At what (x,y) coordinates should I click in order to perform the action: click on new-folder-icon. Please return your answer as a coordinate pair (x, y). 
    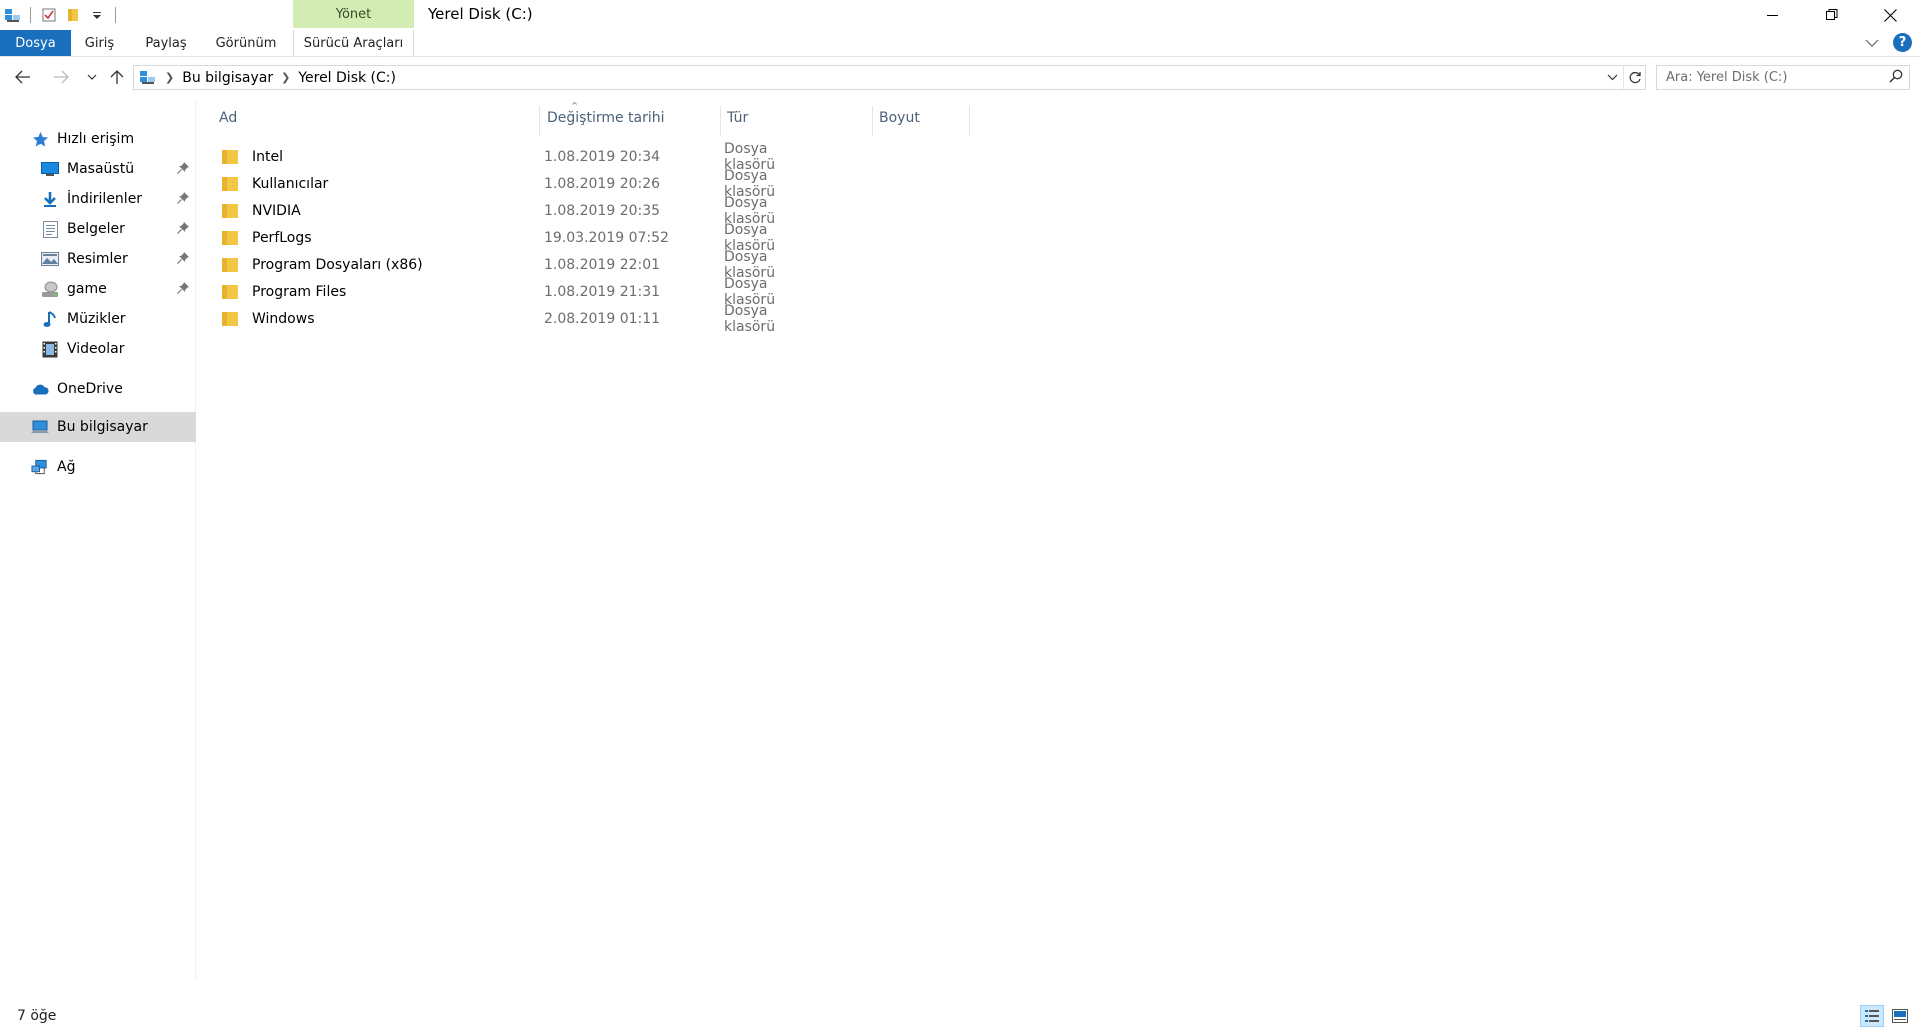
    Looking at the image, I should click on (73, 15).